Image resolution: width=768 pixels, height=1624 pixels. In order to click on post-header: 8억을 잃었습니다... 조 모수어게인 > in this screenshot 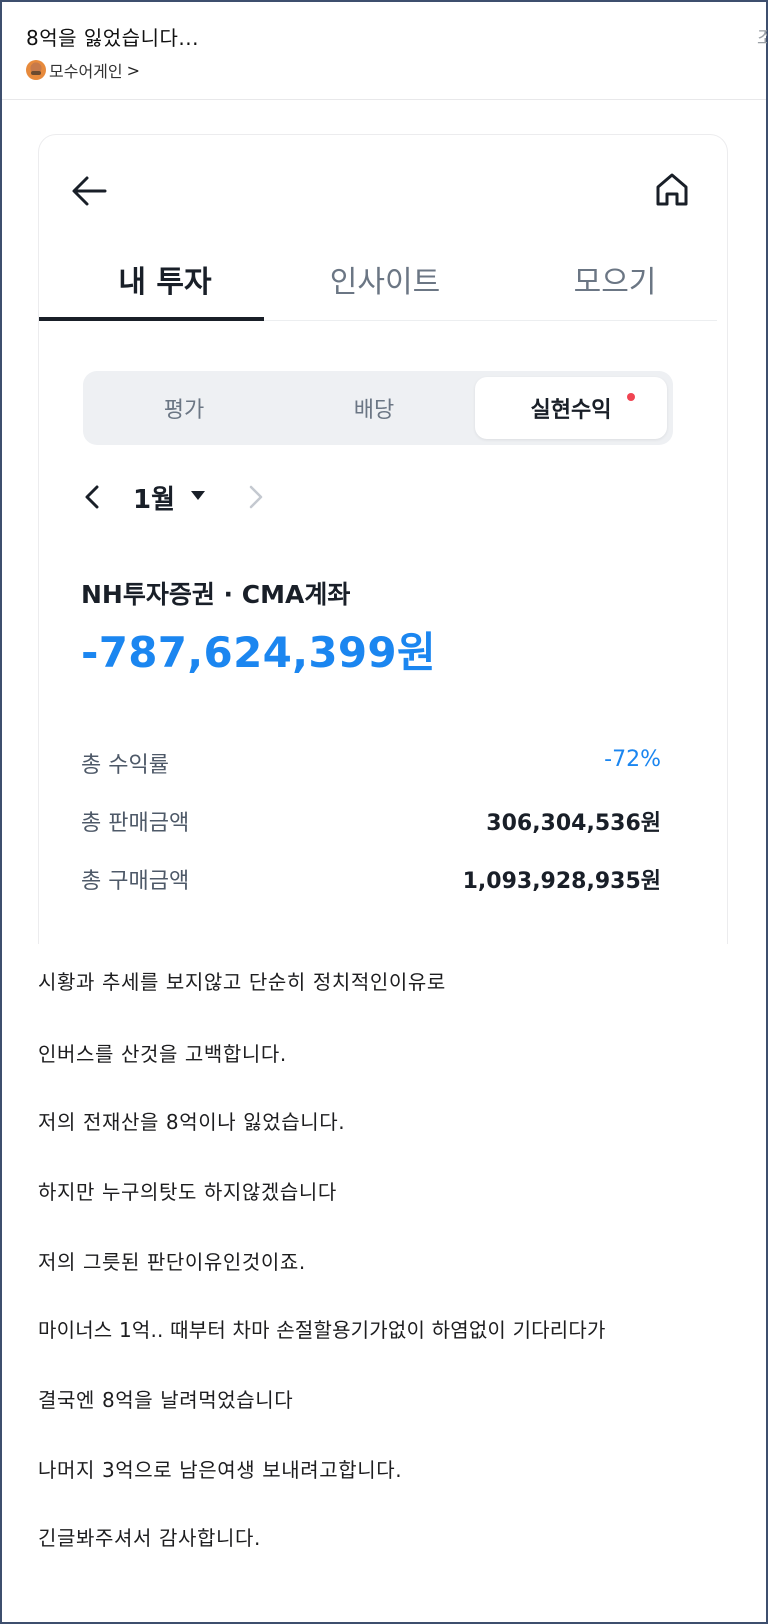, I will do `click(384, 51)`.